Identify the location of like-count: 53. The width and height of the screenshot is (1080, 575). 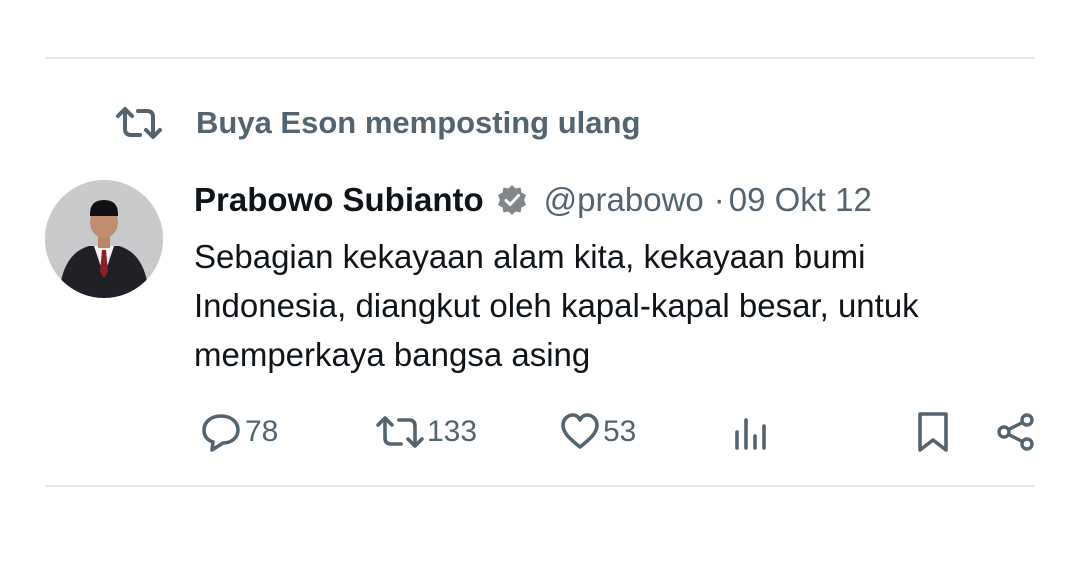
(620, 431).